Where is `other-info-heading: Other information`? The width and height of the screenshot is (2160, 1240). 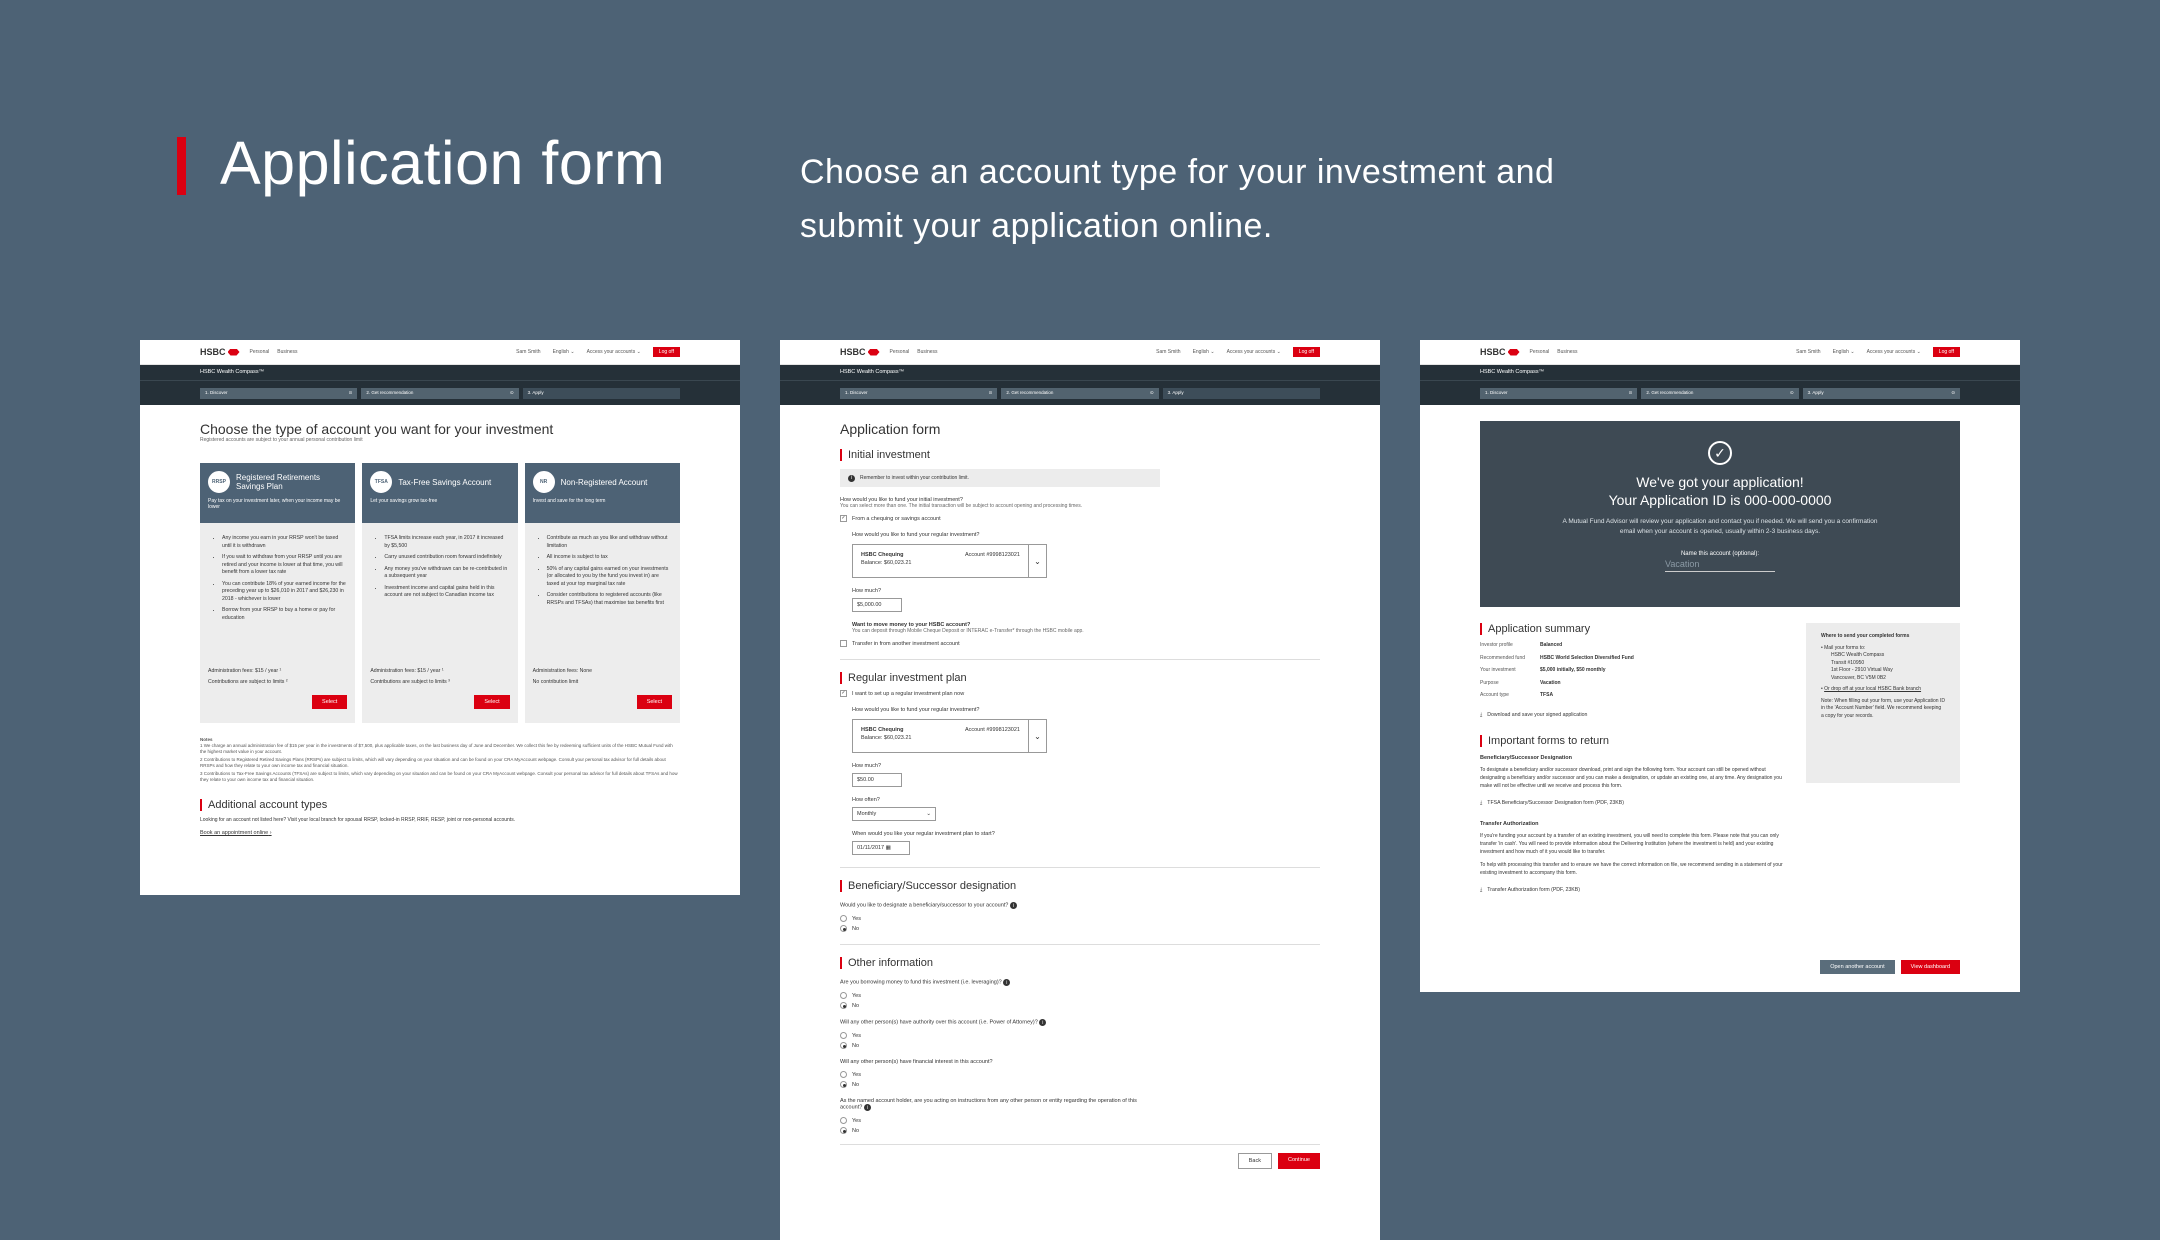 other-info-heading: Other information is located at coordinates (1080, 963).